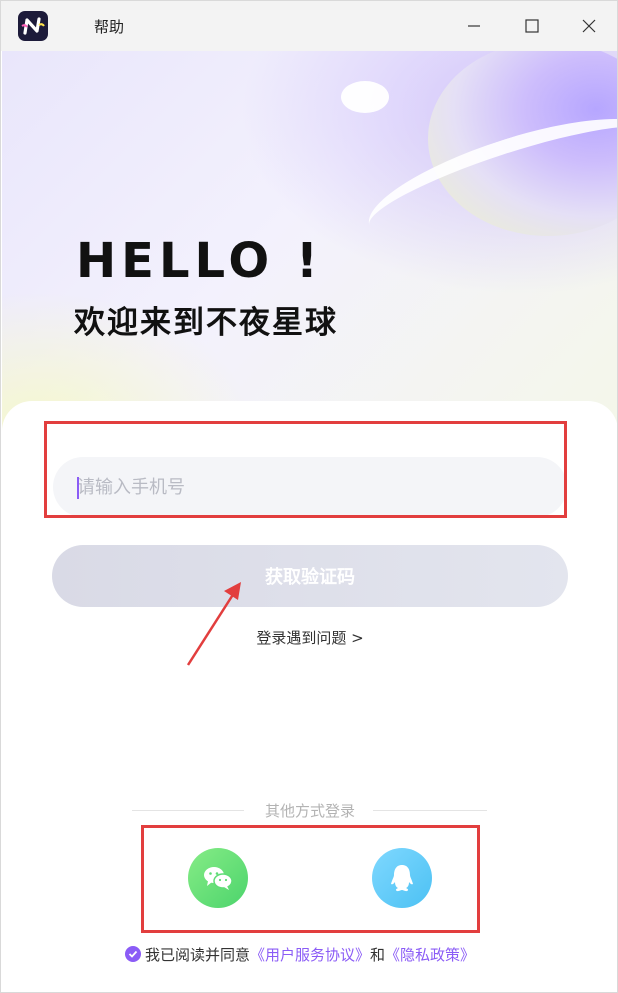 The image size is (618, 993). I want to click on hello-heading: HELLO !, so click(199, 261).